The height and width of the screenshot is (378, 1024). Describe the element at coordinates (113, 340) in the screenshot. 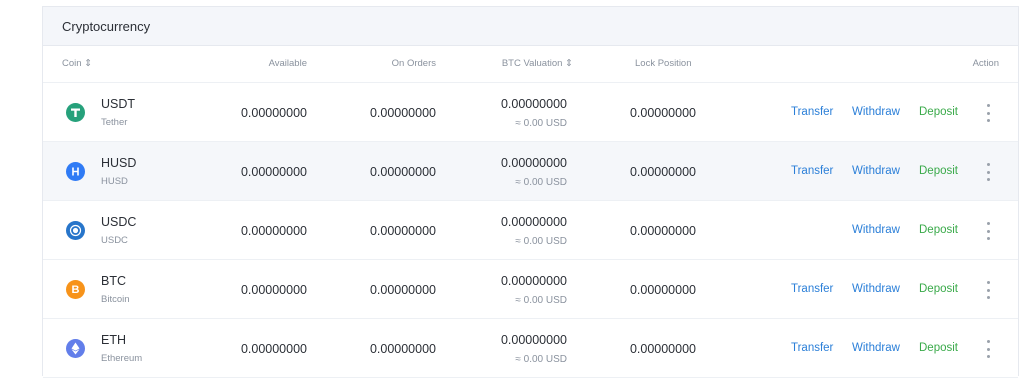

I see `coin-symbol: ETH` at that location.